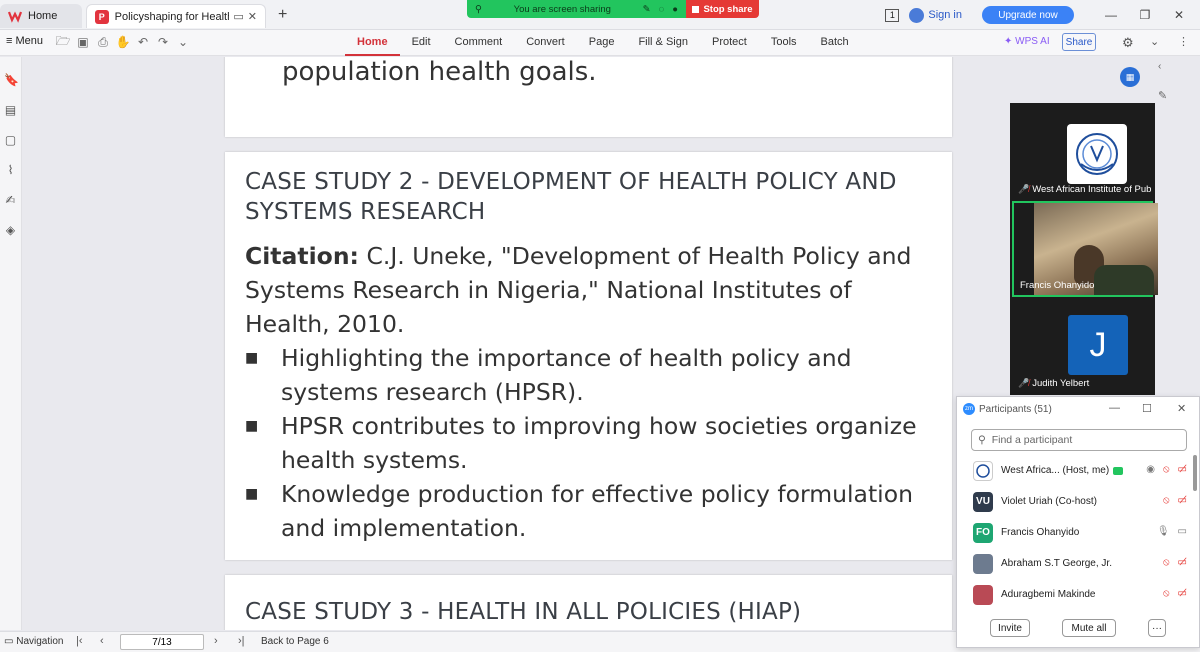 This screenshot has height=652, width=1200. I want to click on attachment-icon: ⌇, so click(10, 170).